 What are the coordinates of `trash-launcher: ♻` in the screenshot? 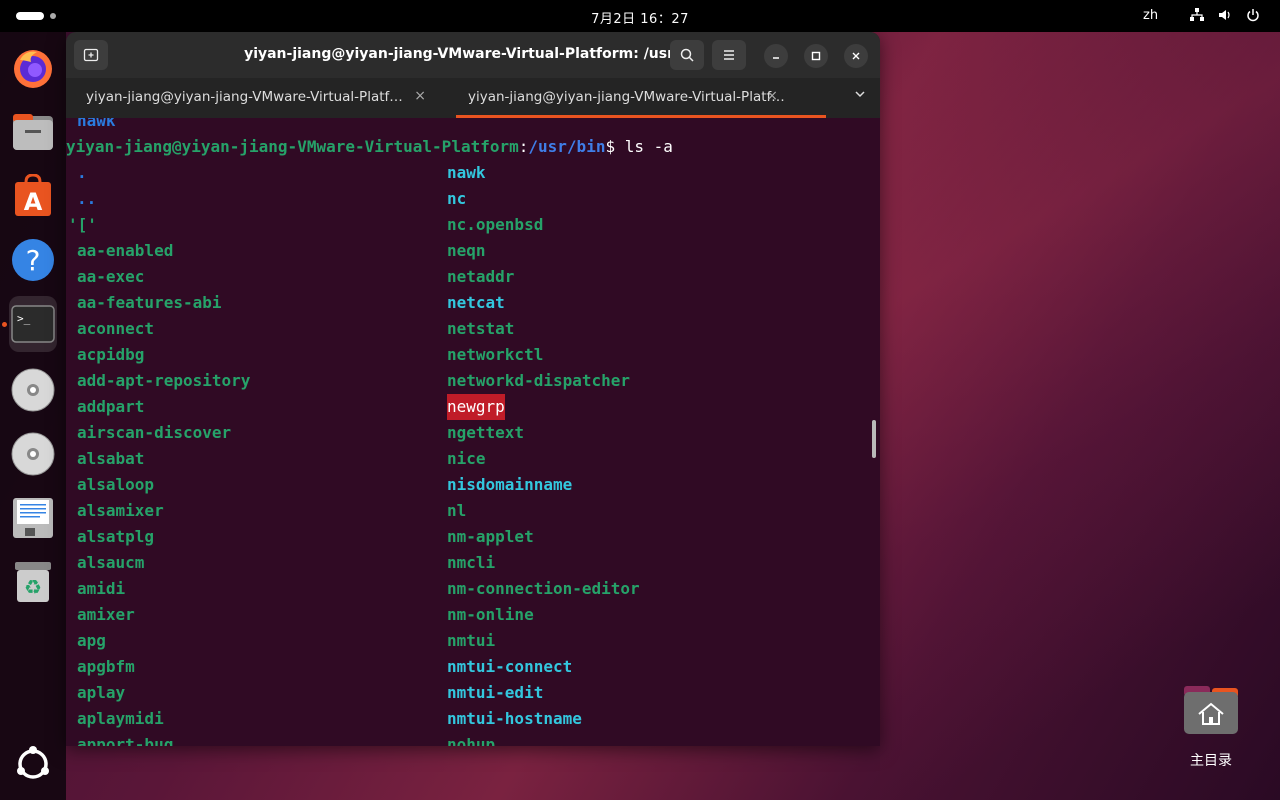 It's located at (33, 582).